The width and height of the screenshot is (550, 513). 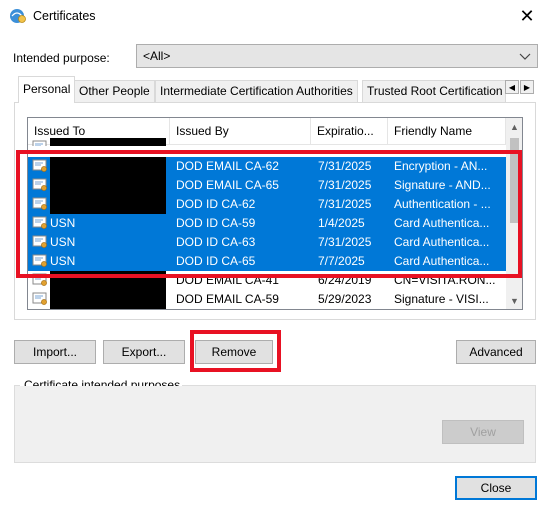 What do you see at coordinates (47, 89) in the screenshot?
I see `tab-personal: Personal` at bounding box center [47, 89].